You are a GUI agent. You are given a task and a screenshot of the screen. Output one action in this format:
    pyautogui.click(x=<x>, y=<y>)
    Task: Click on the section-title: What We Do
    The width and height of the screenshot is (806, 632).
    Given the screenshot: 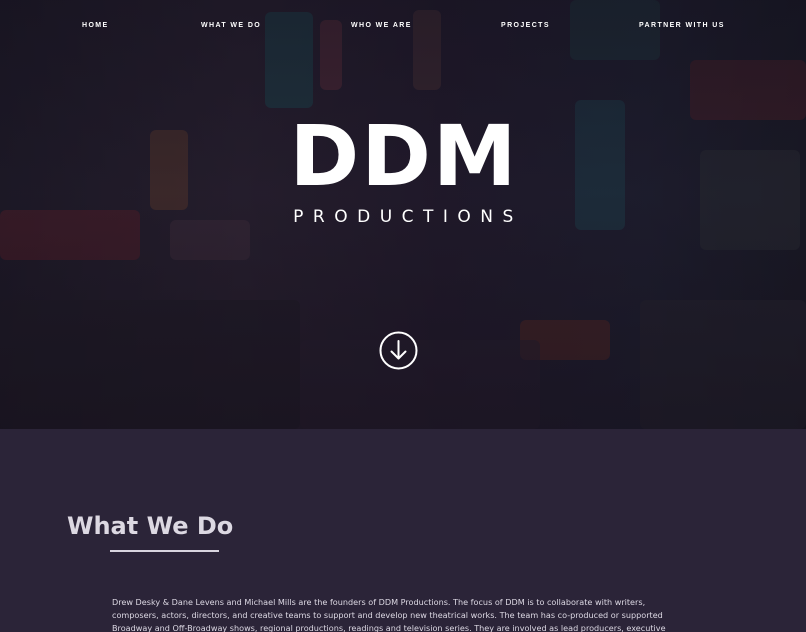 What is the action you would take?
    pyautogui.click(x=150, y=526)
    